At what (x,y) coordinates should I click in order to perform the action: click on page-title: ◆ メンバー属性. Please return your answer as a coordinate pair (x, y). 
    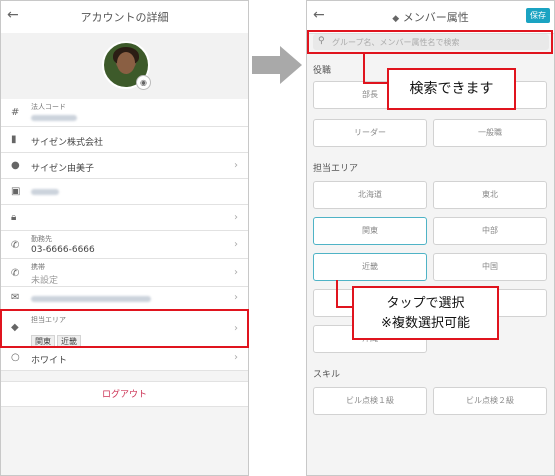
    Looking at the image, I should click on (430, 17).